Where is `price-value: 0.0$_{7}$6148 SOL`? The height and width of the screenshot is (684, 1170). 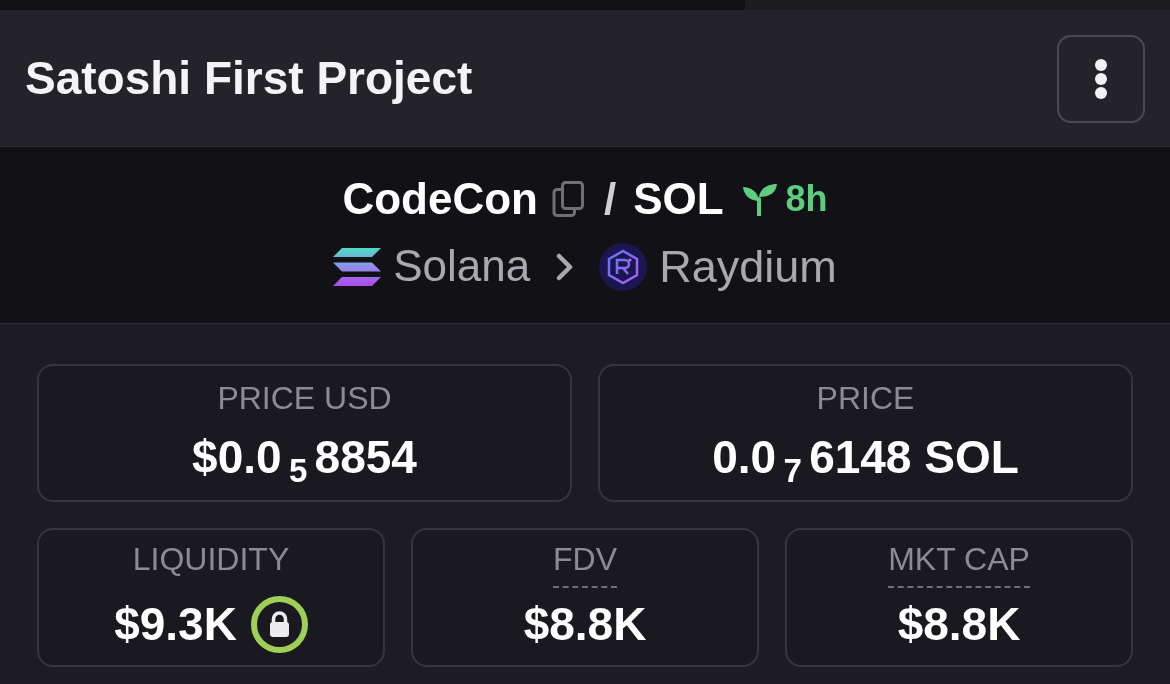 price-value: 0.0$_{7}$6148 SOL is located at coordinates (865, 457).